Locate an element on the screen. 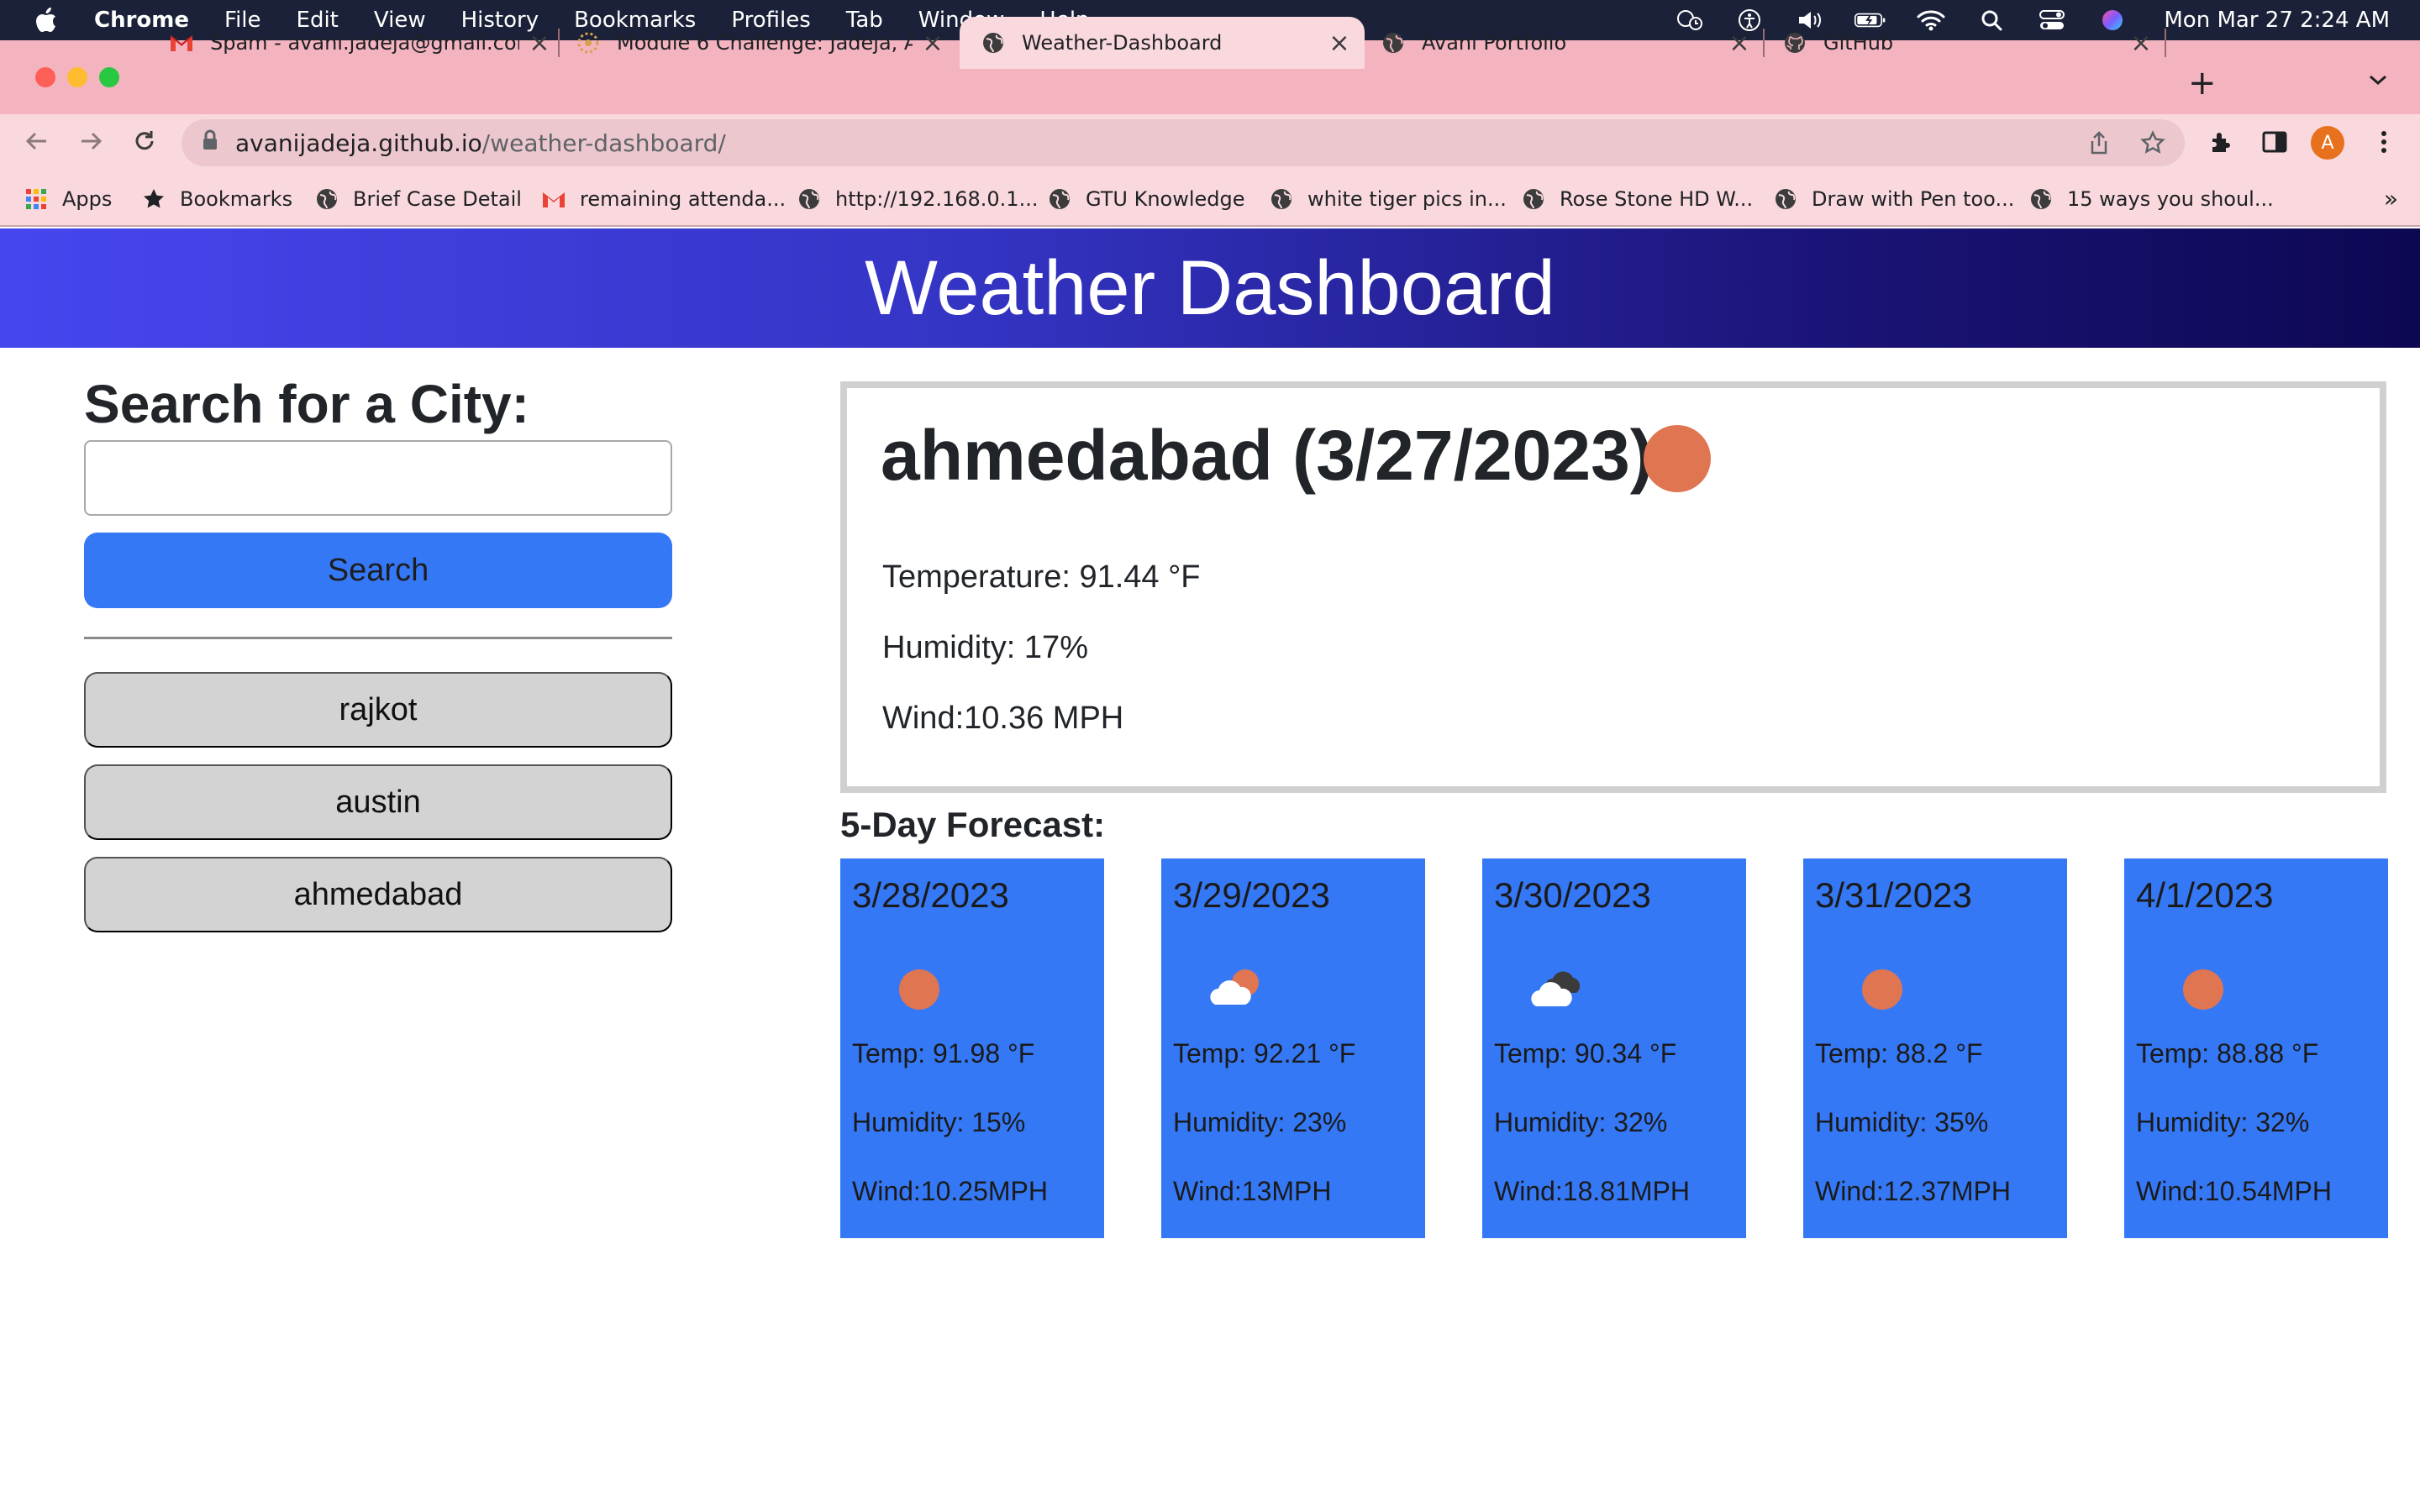  window-zoom-button is located at coordinates (109, 77).